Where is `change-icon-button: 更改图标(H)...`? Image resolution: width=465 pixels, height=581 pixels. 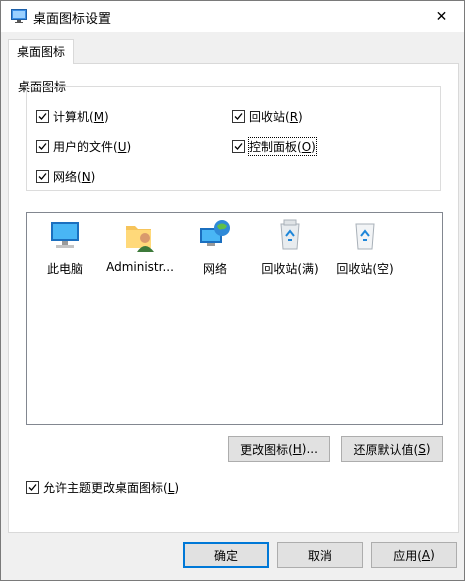 change-icon-button: 更改图标(H)... is located at coordinates (279, 449).